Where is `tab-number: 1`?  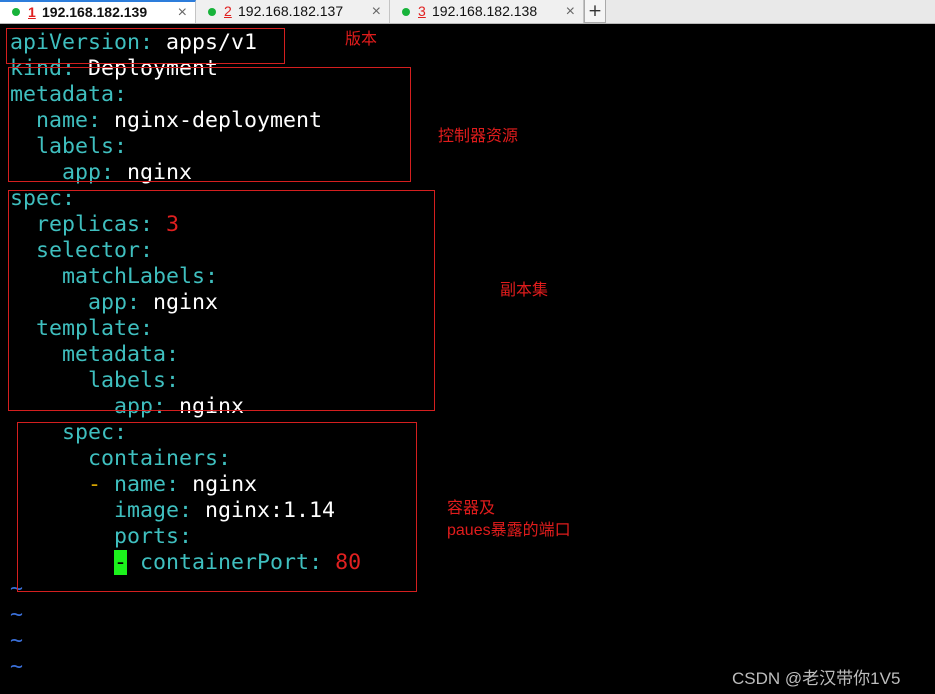
tab-number: 1 is located at coordinates (32, 12).